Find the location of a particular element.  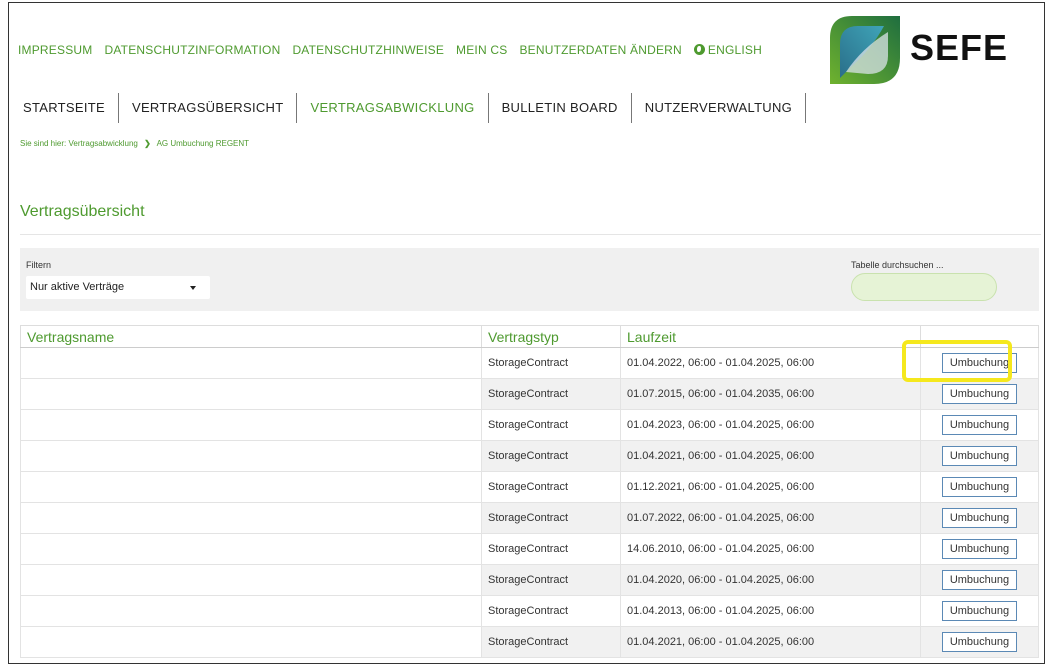

caret-down-icon is located at coordinates (193, 288).